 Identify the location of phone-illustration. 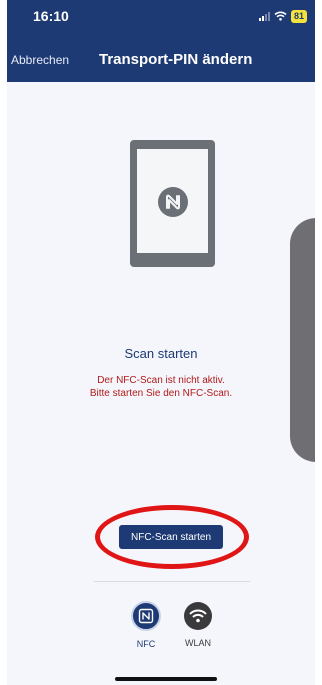
(172, 203).